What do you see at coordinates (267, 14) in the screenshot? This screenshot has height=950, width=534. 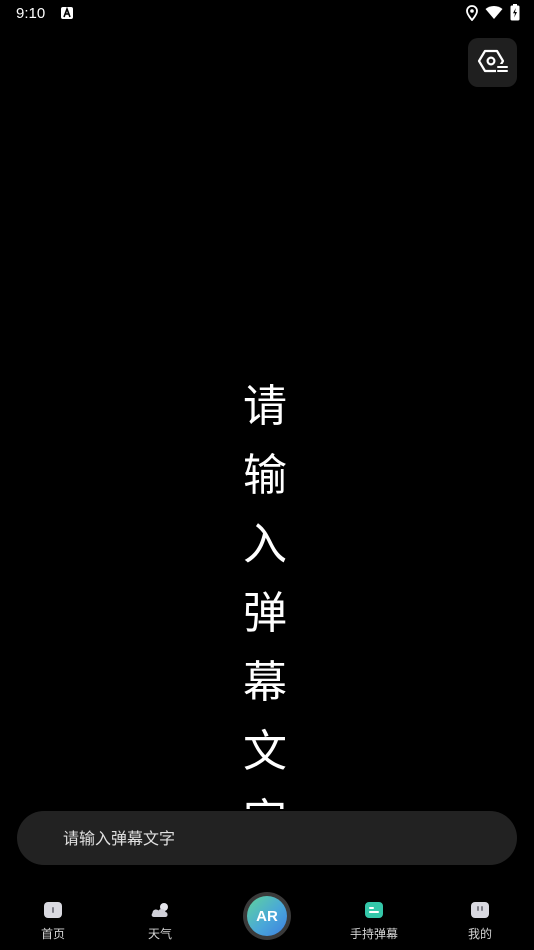 I see `status-bar: 9:10` at bounding box center [267, 14].